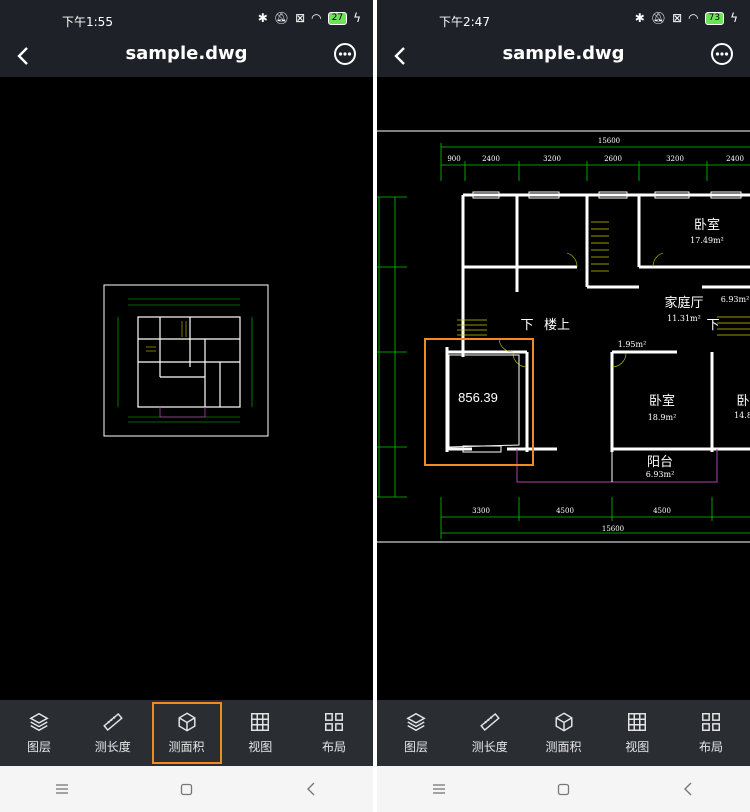  I want to click on area-bedroom1: 17.49m², so click(707, 240).